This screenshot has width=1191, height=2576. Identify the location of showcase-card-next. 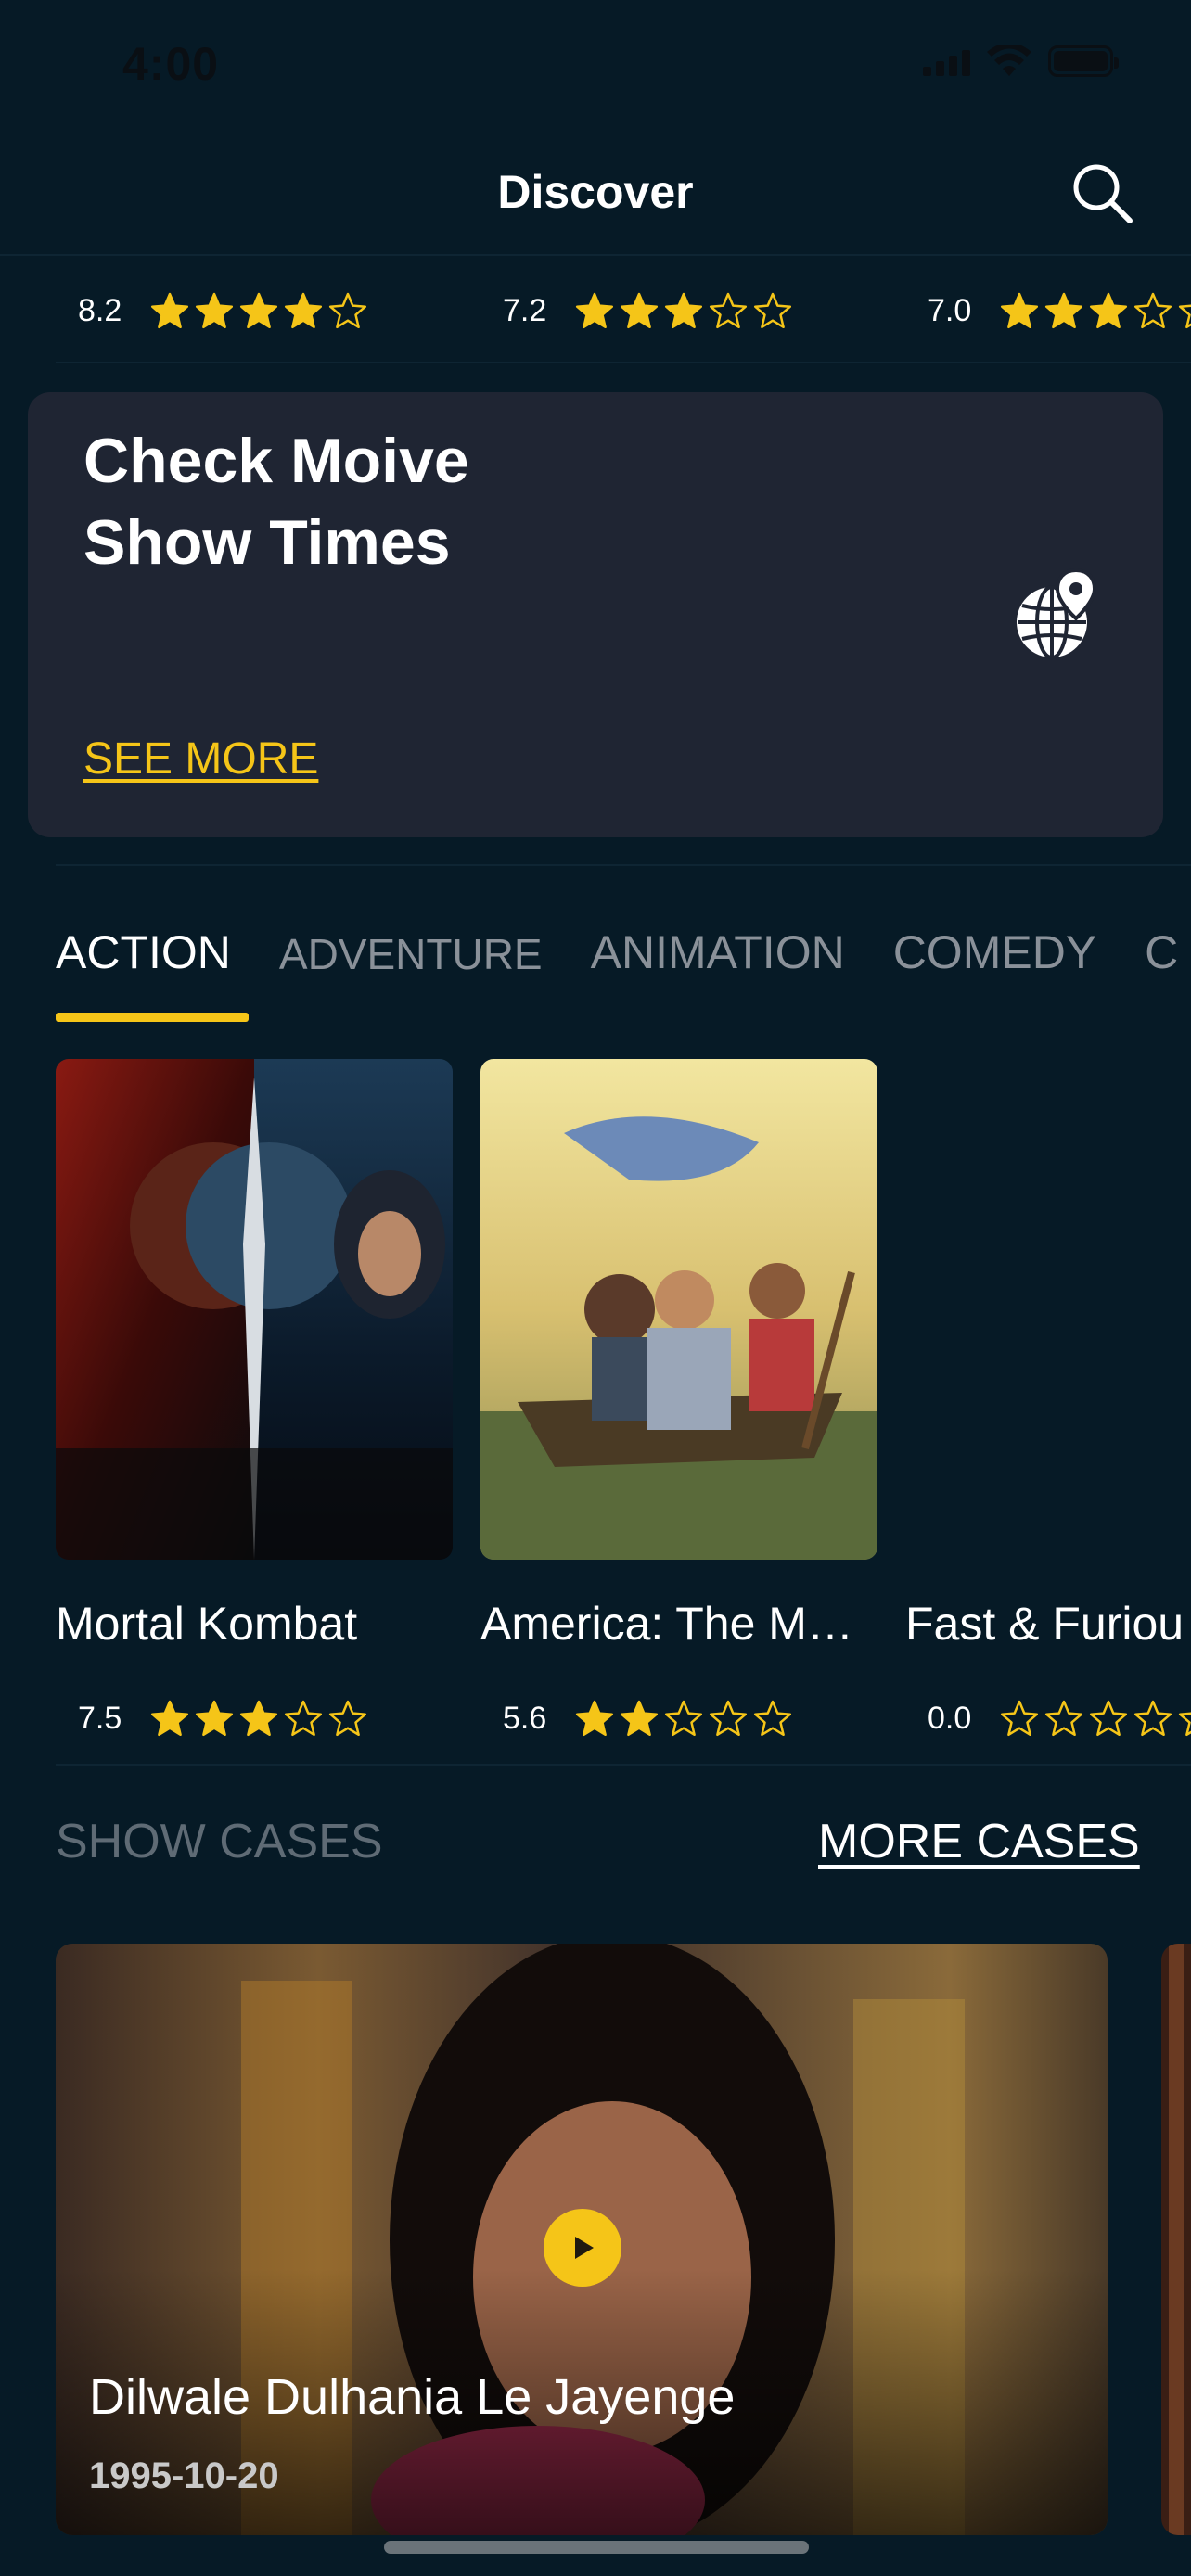
(1176, 2239).